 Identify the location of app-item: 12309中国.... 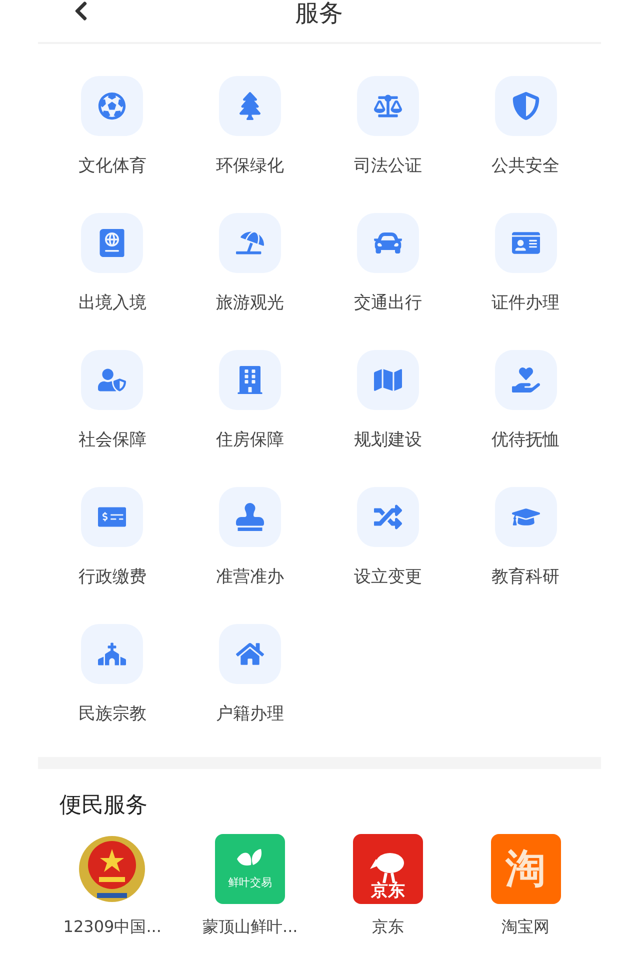
(113, 884).